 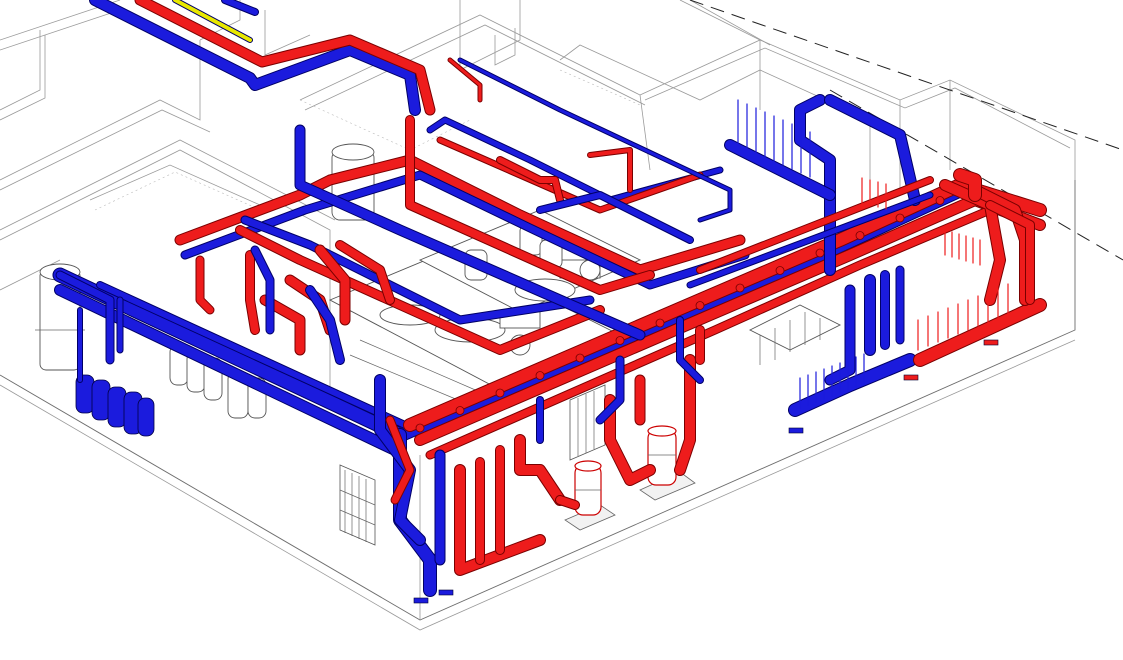 I want to click on beam-left-hatch, so click(x=180, y=192).